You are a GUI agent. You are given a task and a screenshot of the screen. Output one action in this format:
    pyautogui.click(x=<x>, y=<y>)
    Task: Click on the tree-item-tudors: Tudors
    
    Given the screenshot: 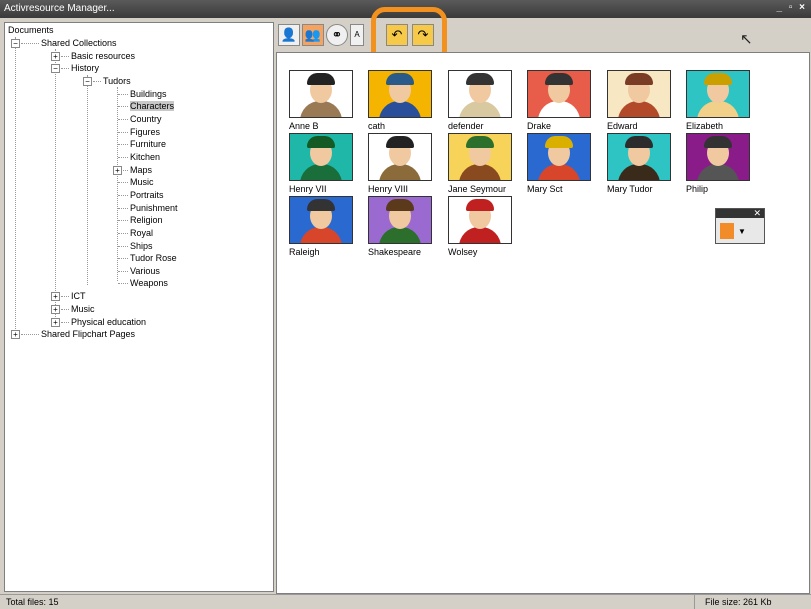 What is the action you would take?
    pyautogui.click(x=117, y=81)
    